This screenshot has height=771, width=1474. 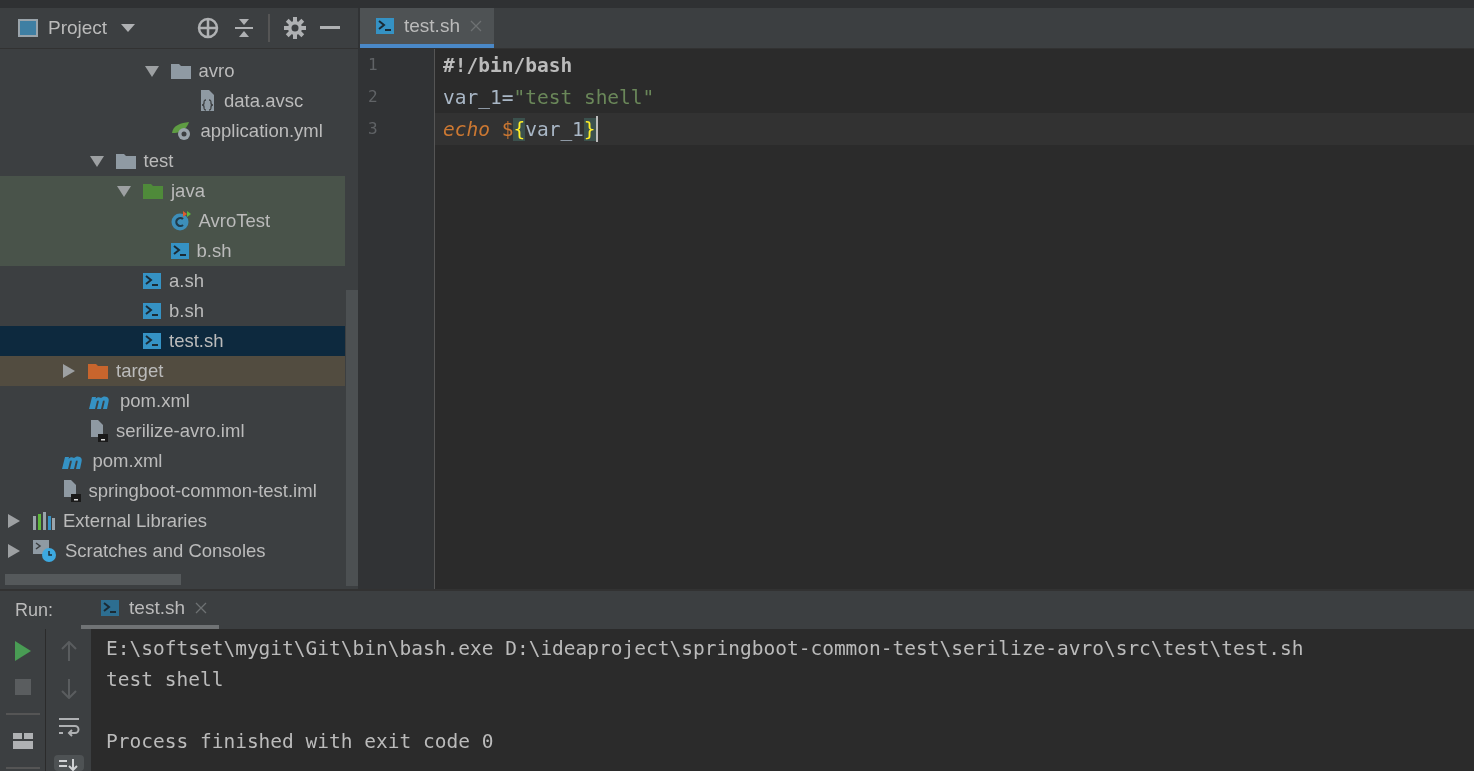 I want to click on tree-item: test, so click(x=158, y=161).